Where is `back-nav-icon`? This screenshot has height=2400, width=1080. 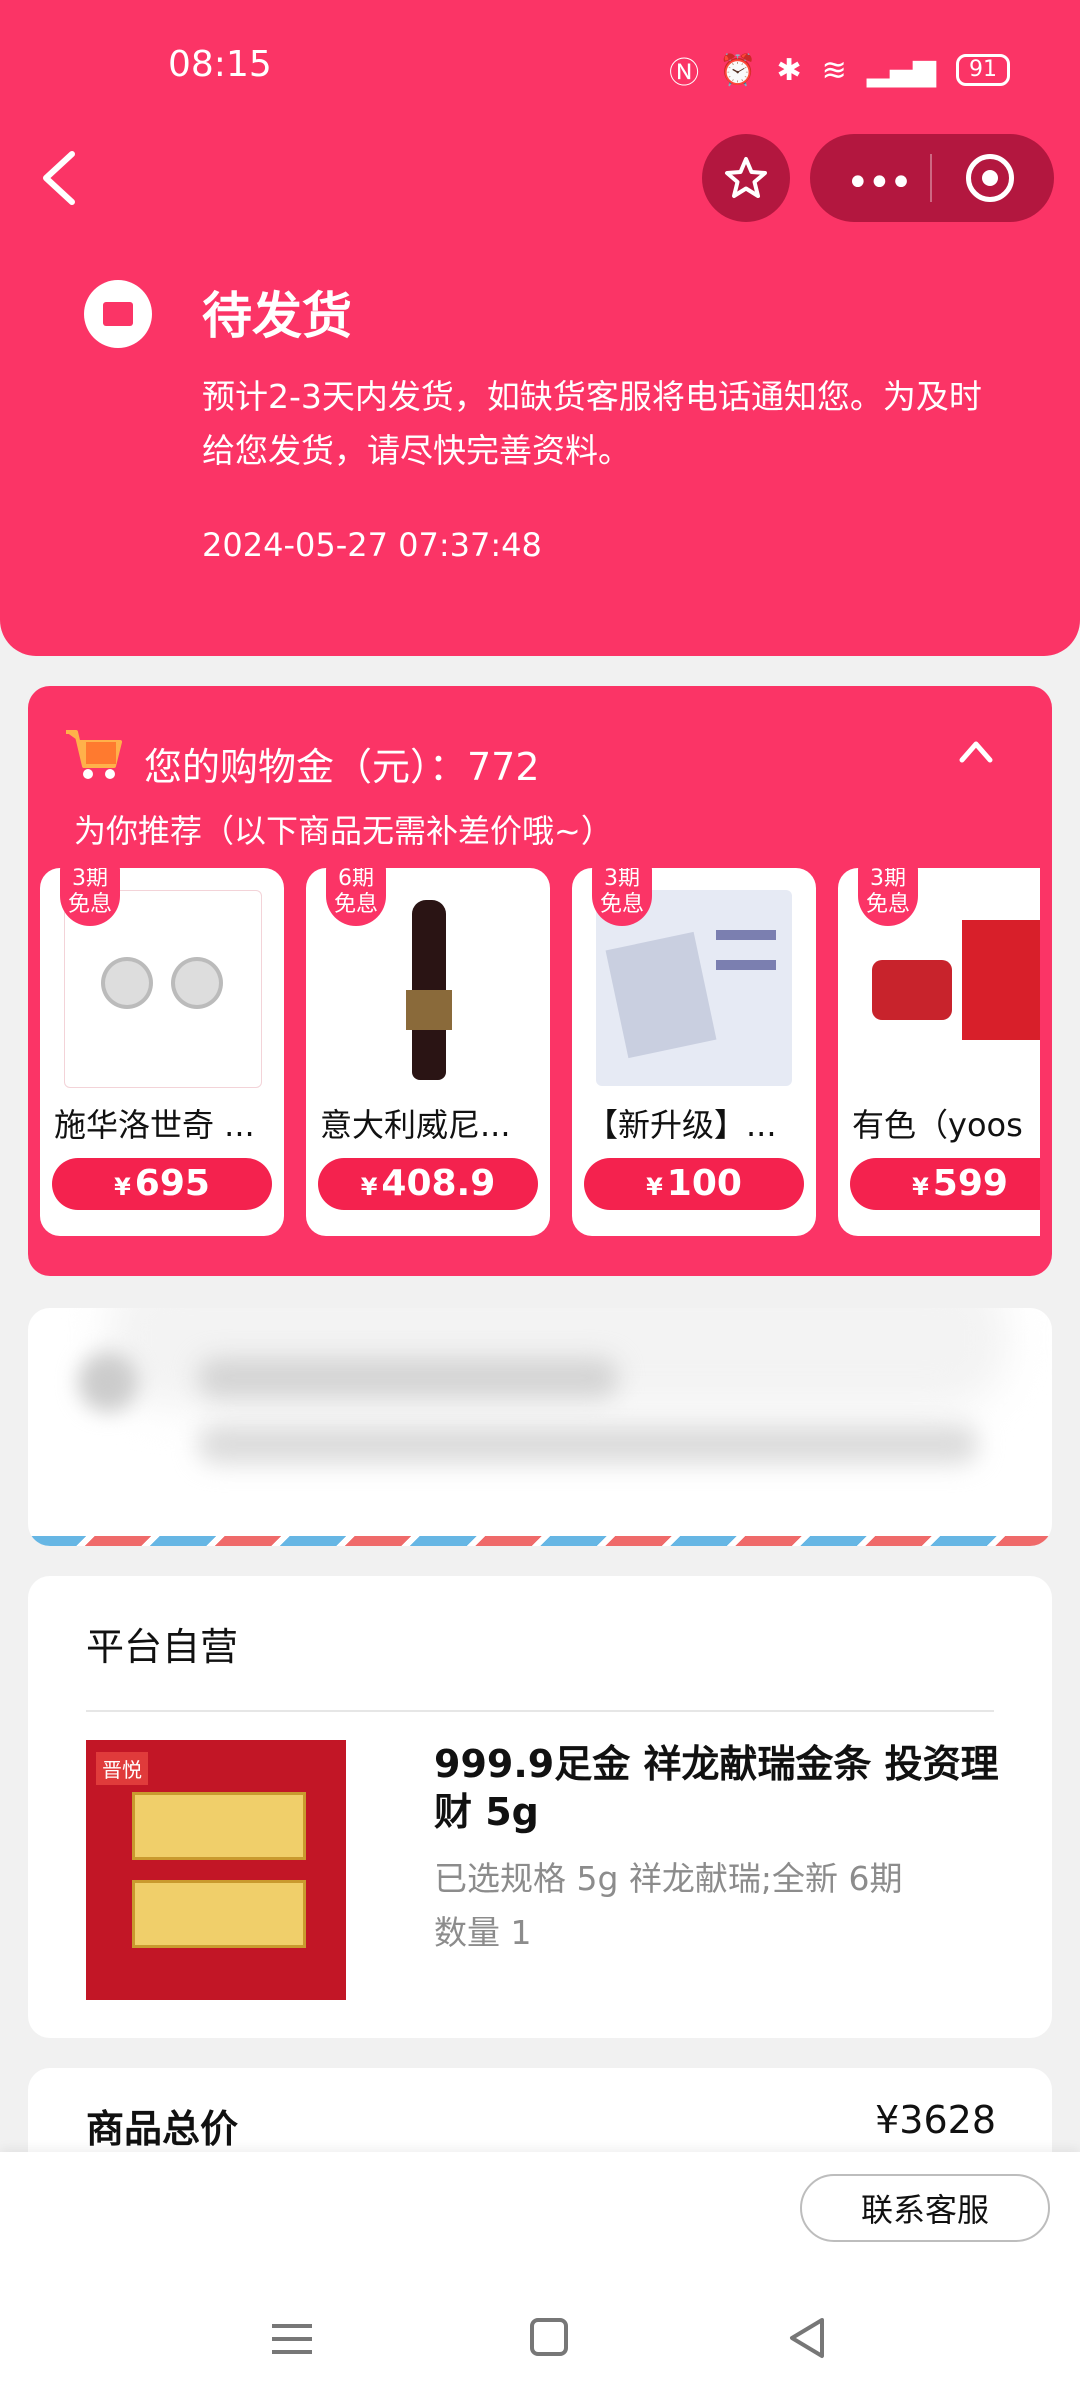
back-nav-icon is located at coordinates (806, 2338).